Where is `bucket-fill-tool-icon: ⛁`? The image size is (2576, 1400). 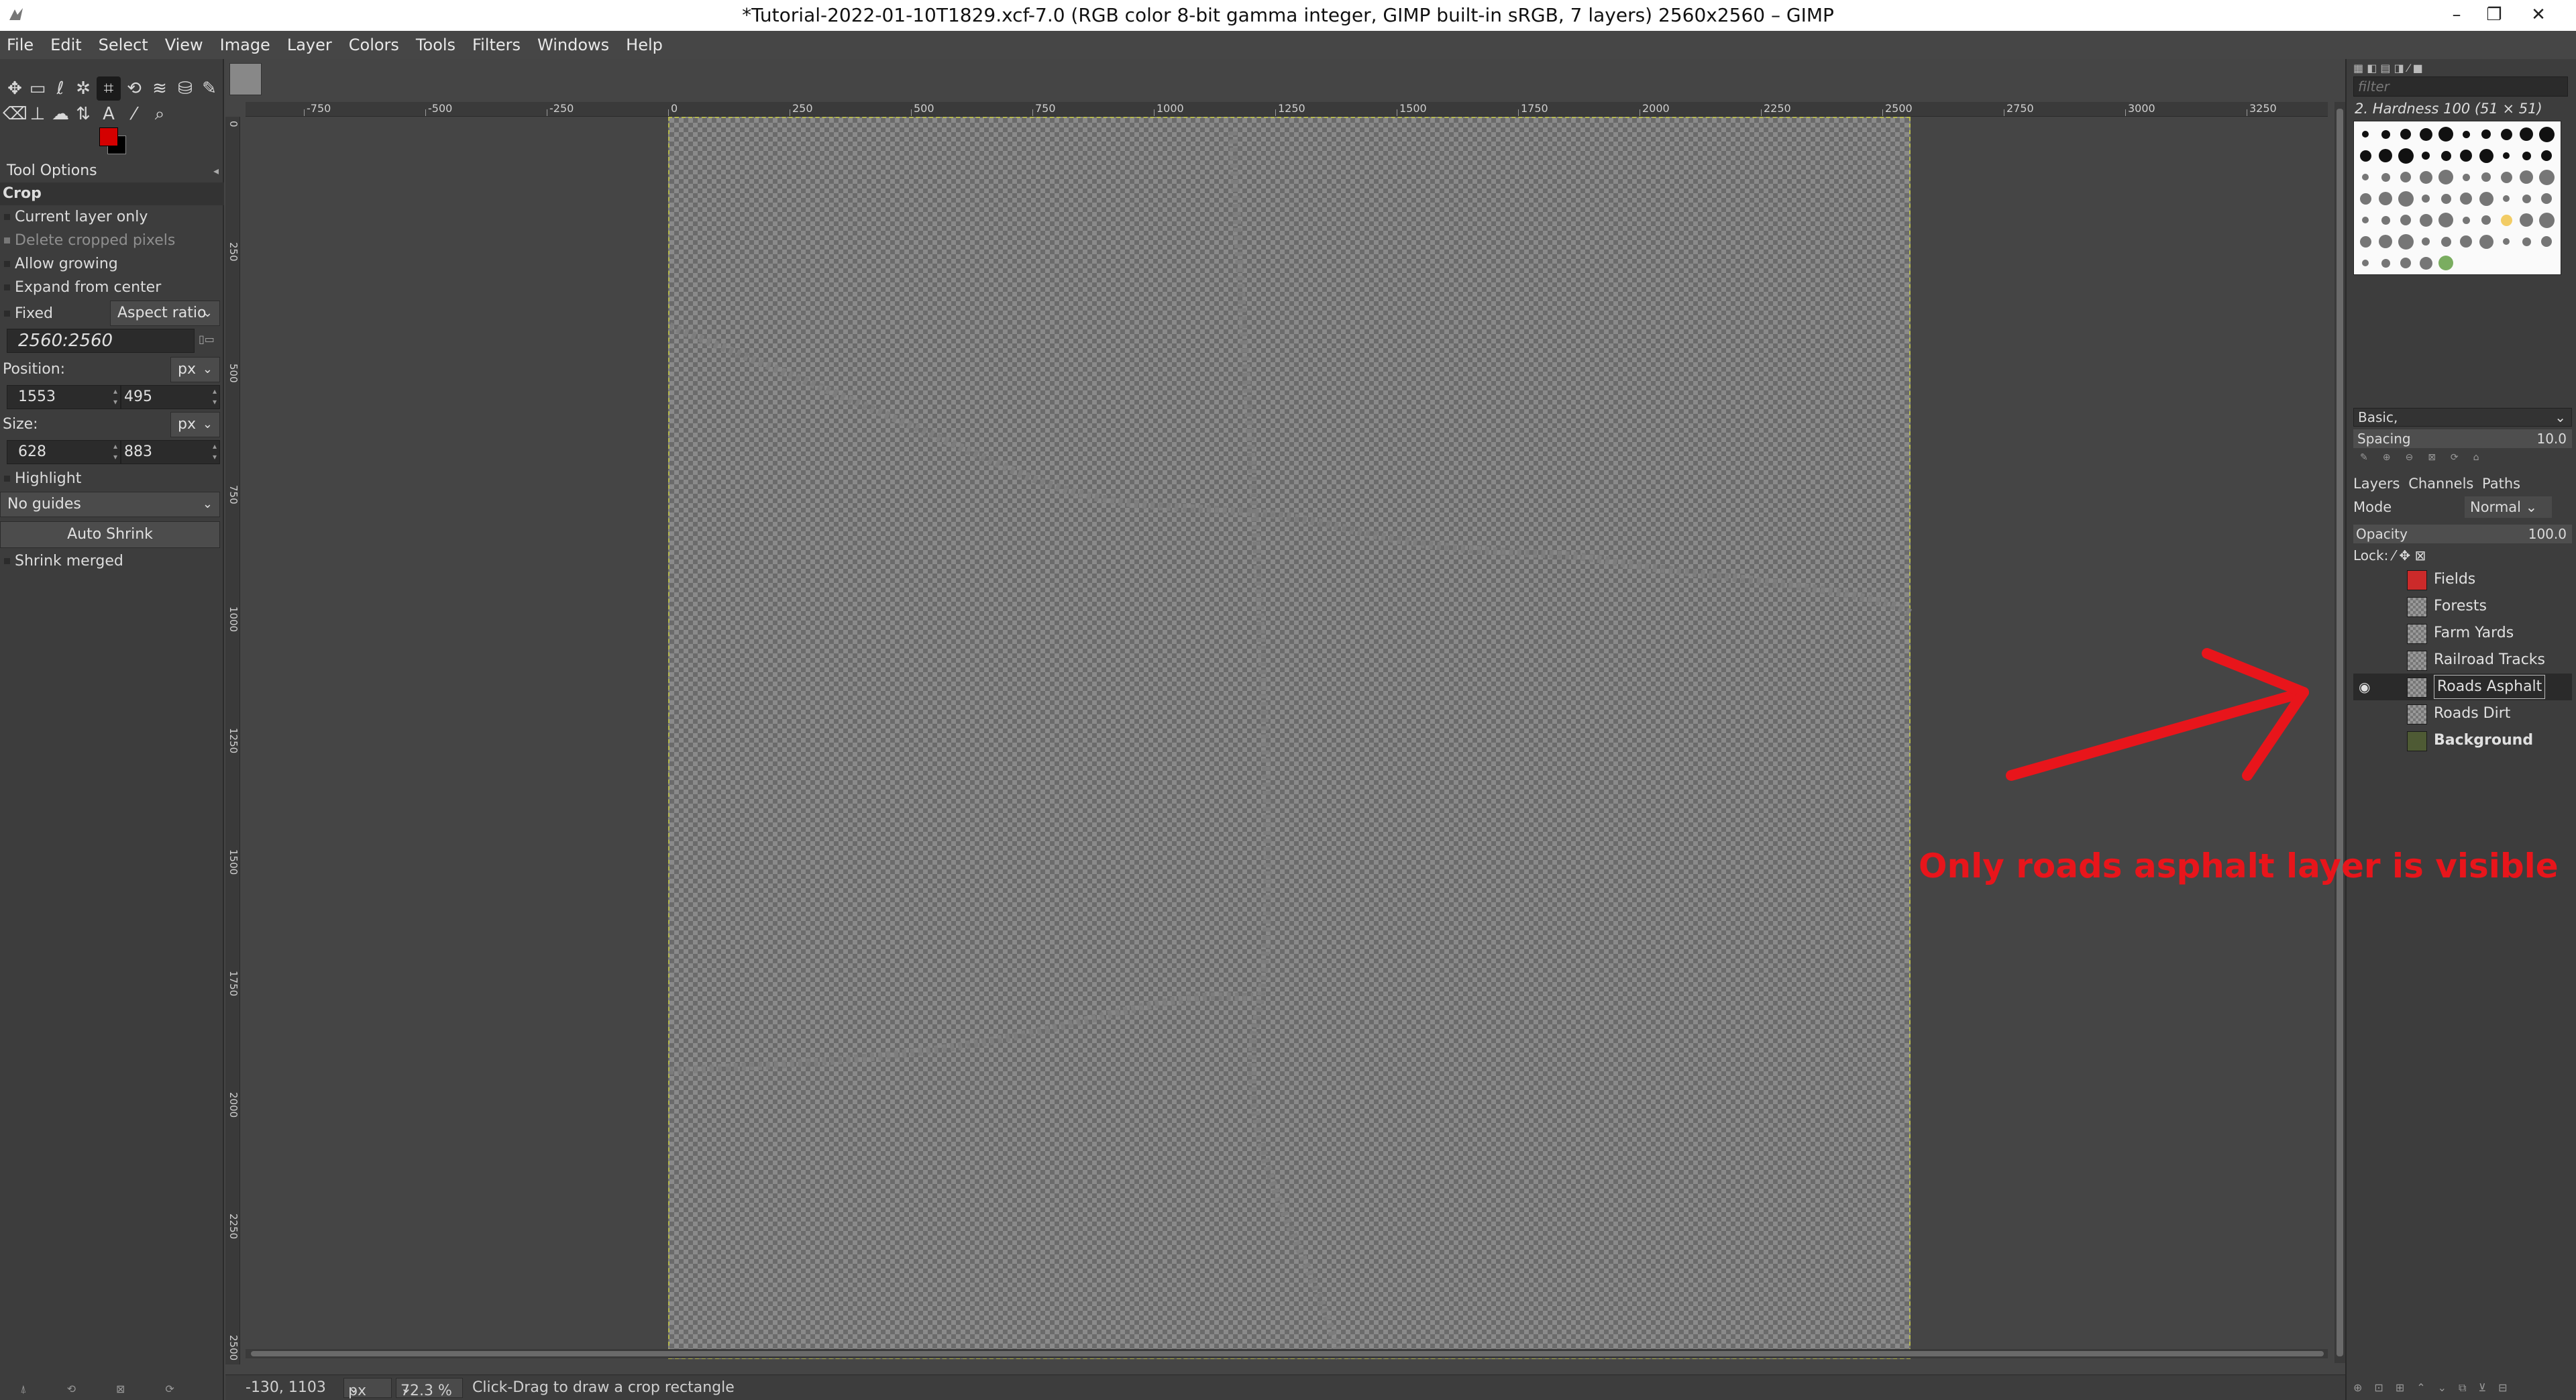 bucket-fill-tool-icon: ⛁ is located at coordinates (185, 88).